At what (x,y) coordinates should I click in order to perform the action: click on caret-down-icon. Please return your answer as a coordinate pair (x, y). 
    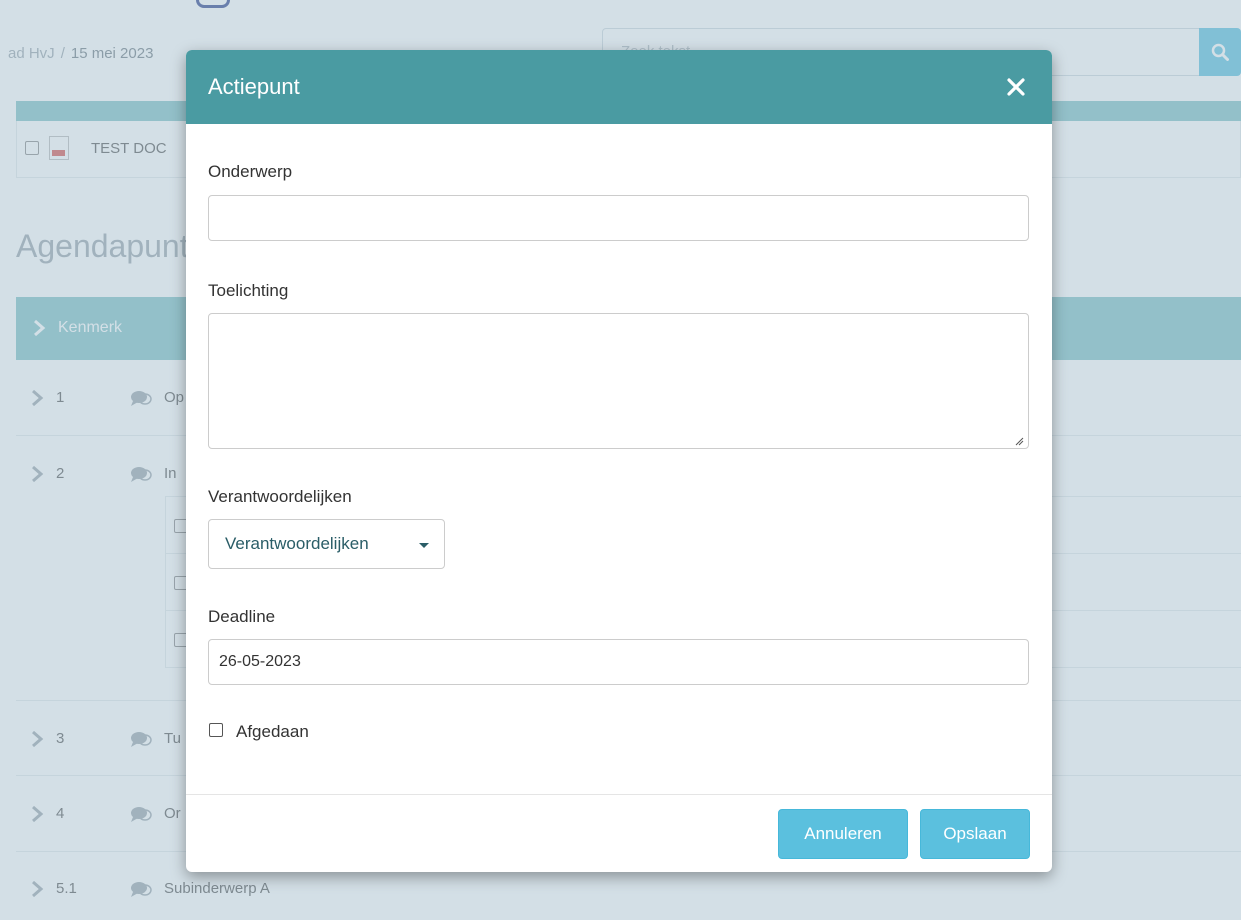
    Looking at the image, I should click on (424, 545).